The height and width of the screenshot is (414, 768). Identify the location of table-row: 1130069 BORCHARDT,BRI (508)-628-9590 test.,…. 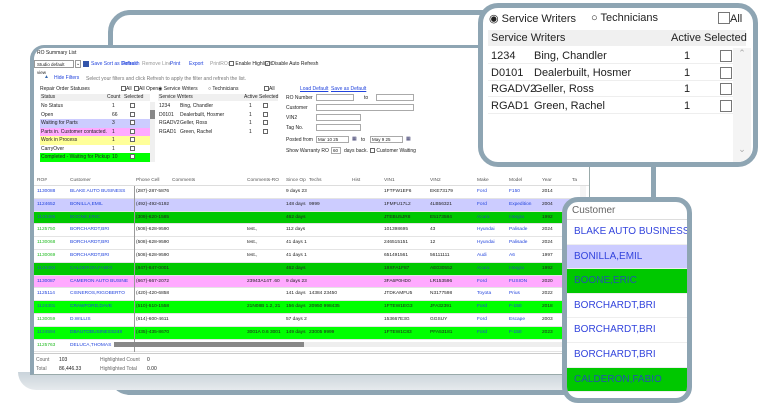
(308, 256).